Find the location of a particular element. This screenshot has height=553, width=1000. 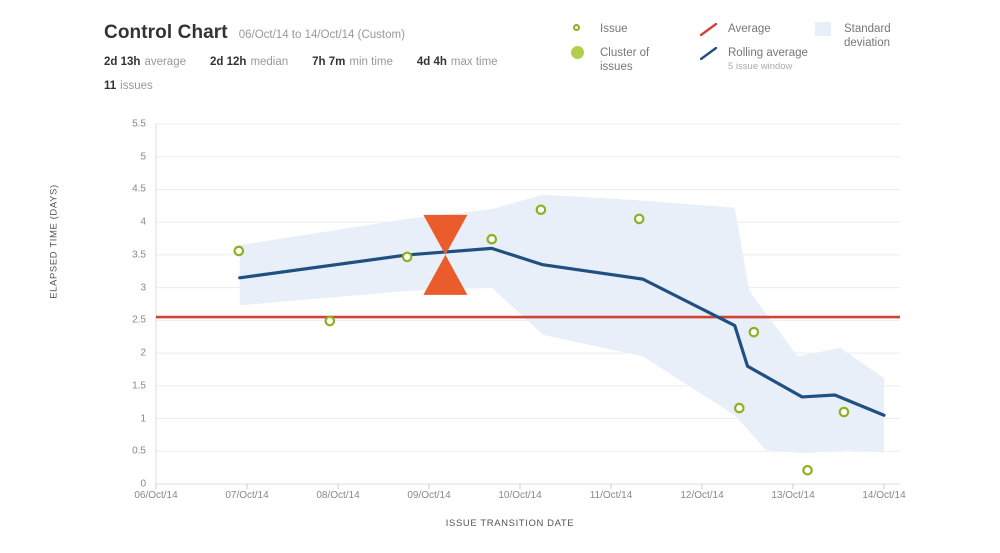

y-axis-tick-label: 3.5 is located at coordinates (139, 255).